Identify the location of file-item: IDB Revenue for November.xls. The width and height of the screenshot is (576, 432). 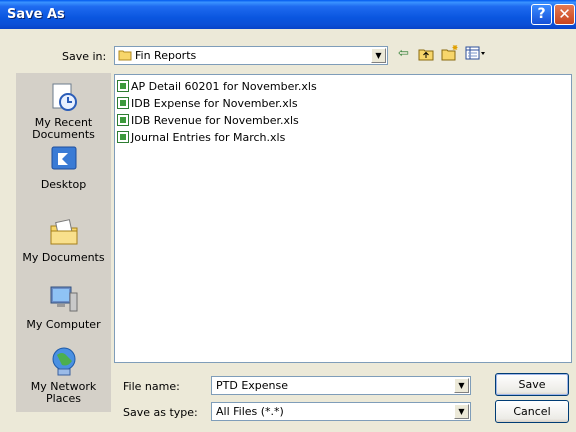
(208, 121).